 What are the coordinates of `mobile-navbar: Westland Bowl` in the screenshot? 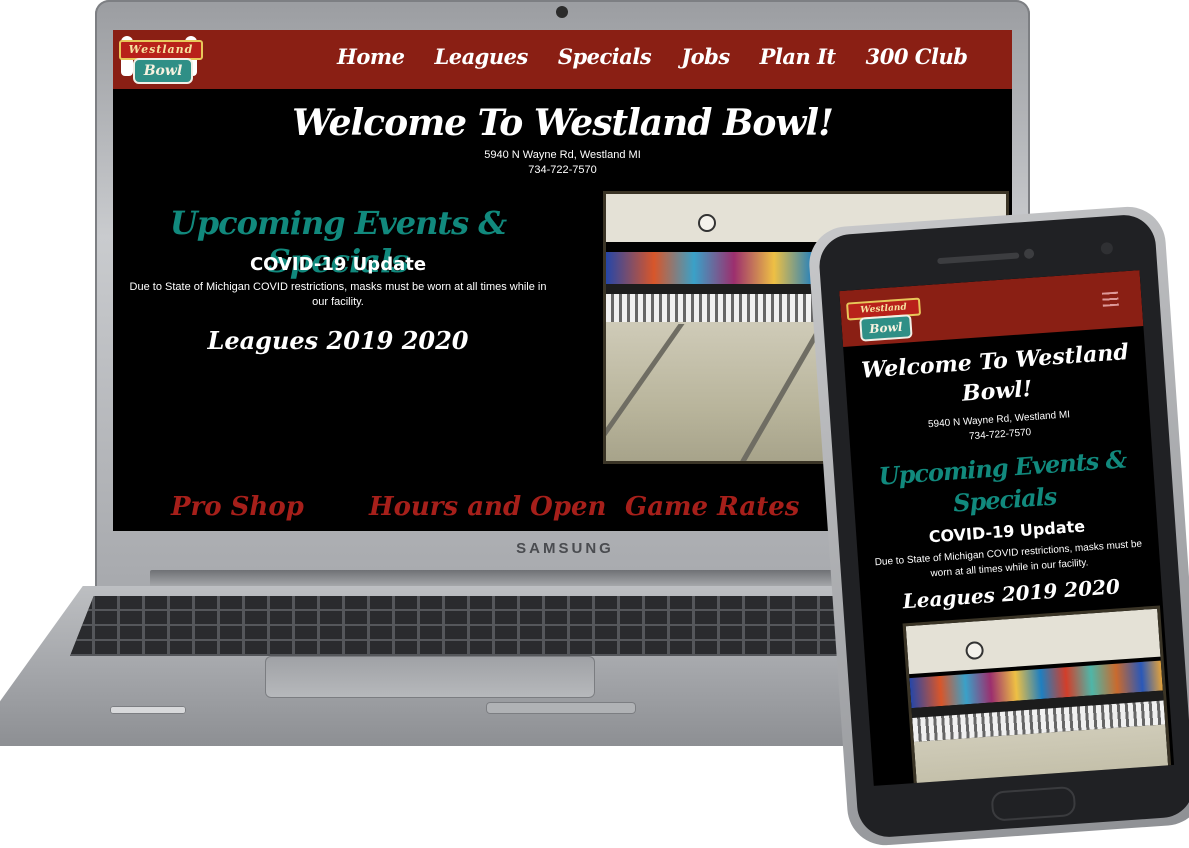 It's located at (991, 308).